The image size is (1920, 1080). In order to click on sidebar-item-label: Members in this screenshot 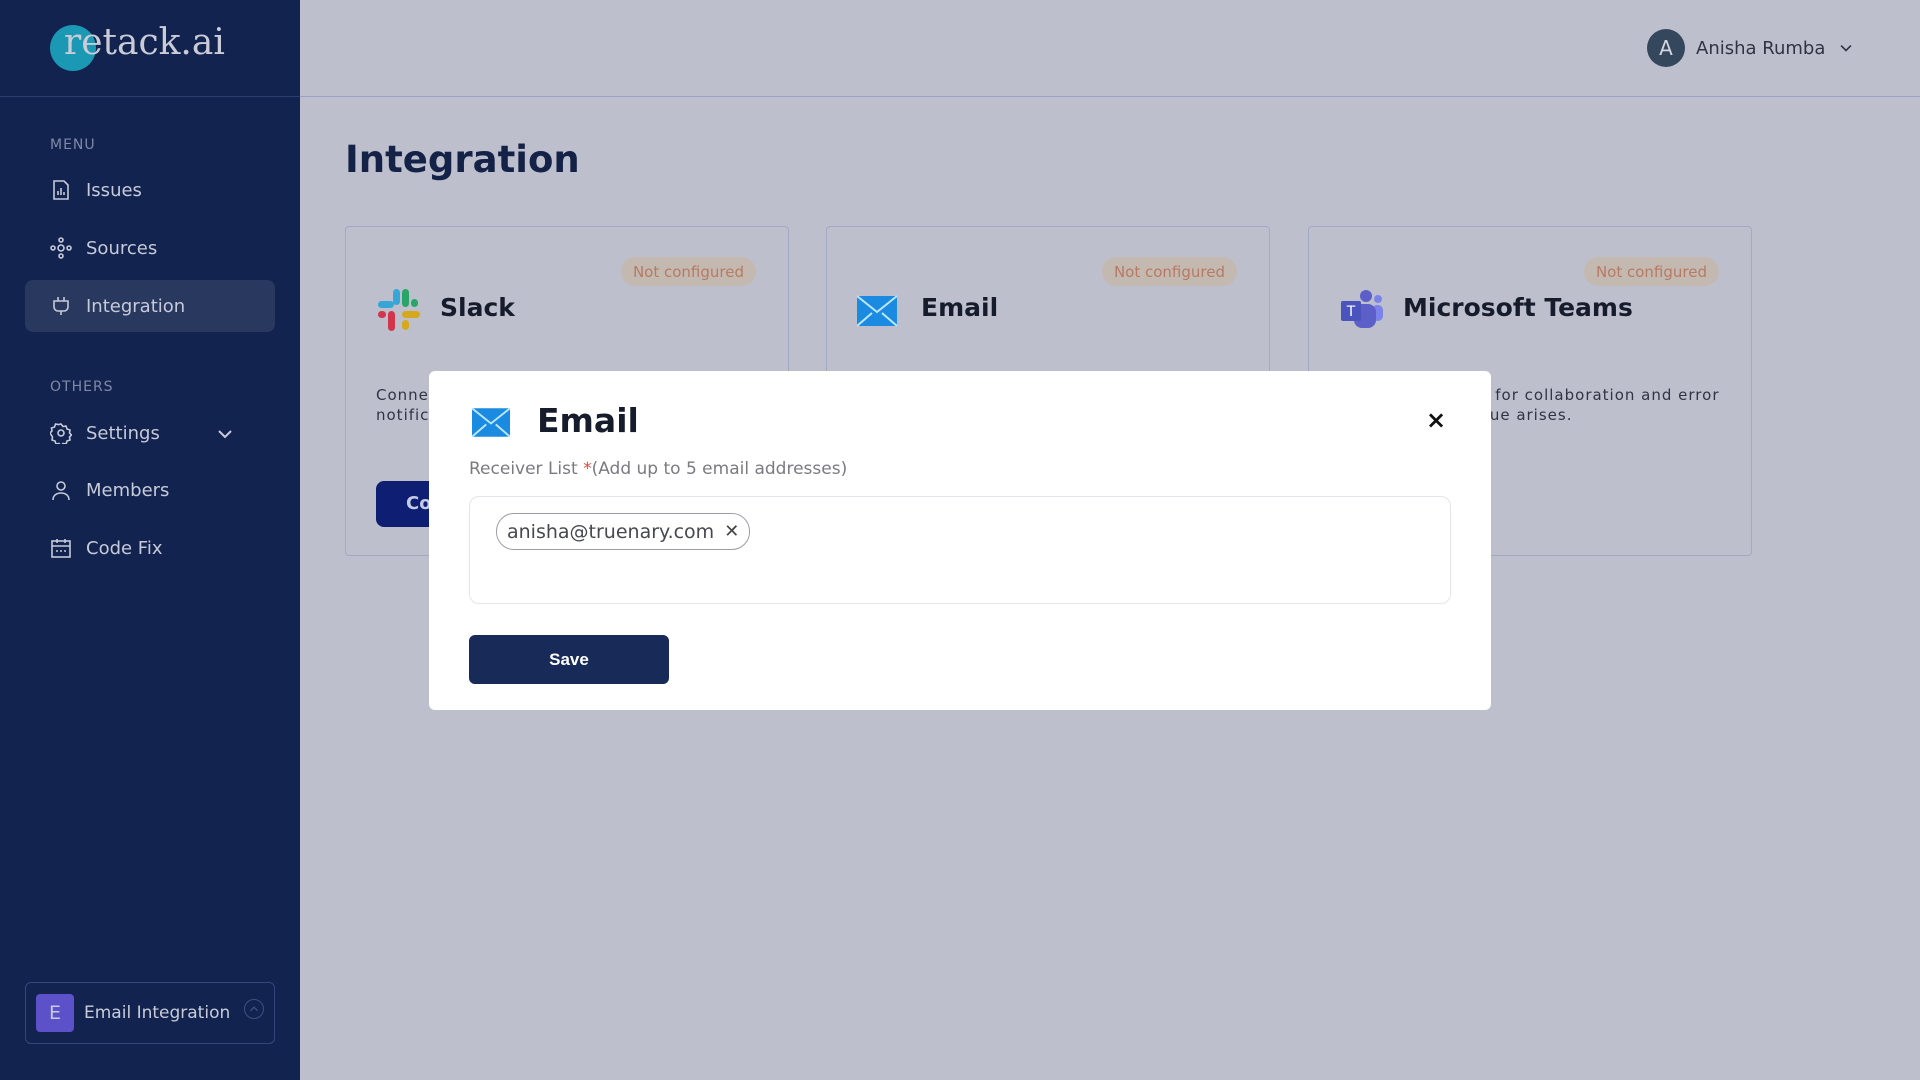, I will do `click(128, 490)`.